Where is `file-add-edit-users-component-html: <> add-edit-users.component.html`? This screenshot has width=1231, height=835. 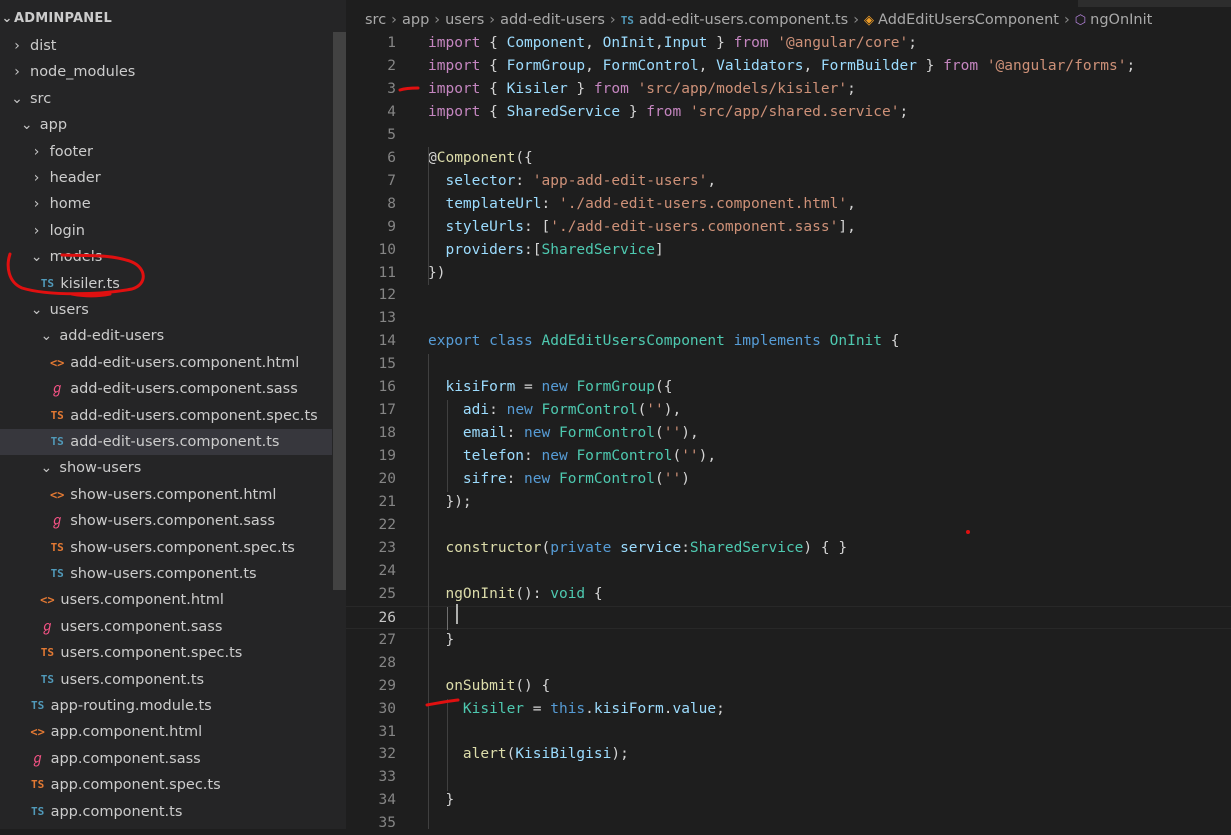
file-add-edit-users-component-html: <> add-edit-users.component.html is located at coordinates (166, 363).